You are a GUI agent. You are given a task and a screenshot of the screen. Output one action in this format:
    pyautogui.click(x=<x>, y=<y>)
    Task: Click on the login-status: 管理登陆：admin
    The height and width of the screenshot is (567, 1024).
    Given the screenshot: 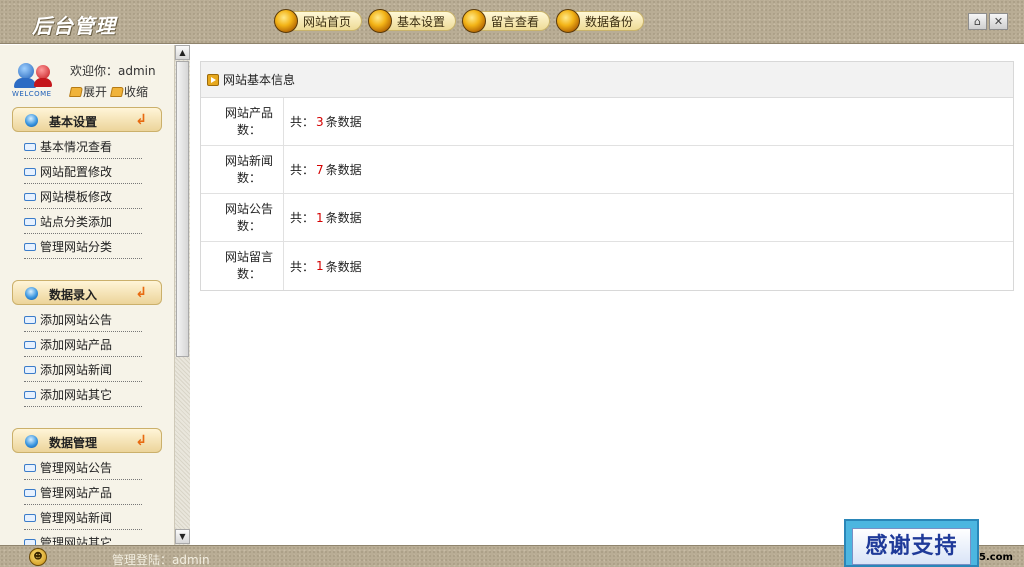 What is the action you would take?
    pyautogui.click(x=161, y=560)
    